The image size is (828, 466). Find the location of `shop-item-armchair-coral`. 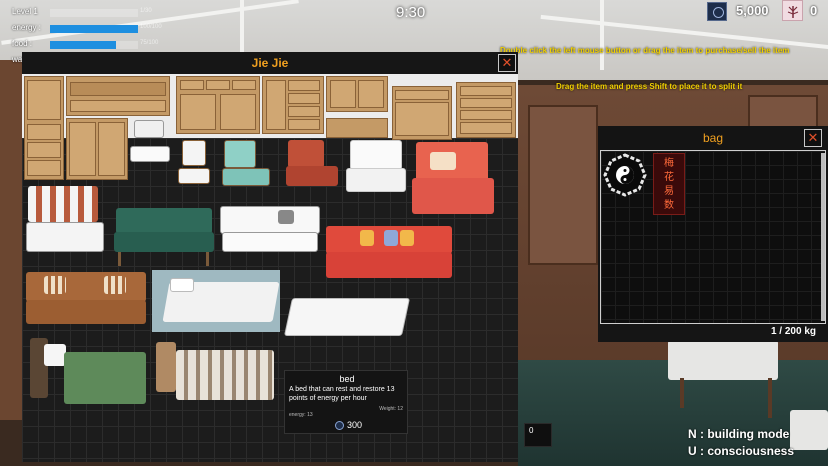

shop-item-armchair-coral is located at coordinates (454, 180).